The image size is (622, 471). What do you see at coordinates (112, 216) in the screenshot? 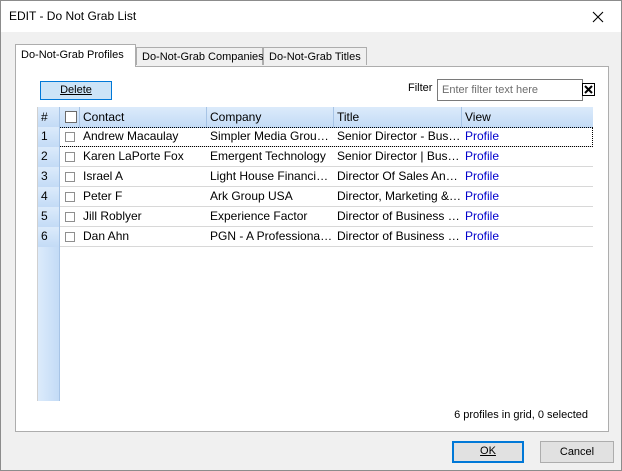
I see `contact-cell: Jill Roblyer` at bounding box center [112, 216].